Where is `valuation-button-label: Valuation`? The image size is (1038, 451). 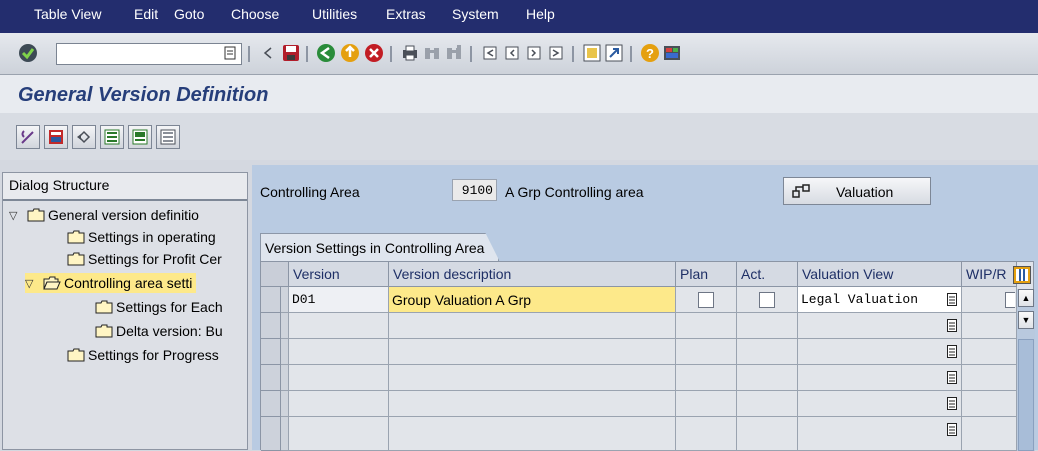 valuation-button-label: Valuation is located at coordinates (865, 192).